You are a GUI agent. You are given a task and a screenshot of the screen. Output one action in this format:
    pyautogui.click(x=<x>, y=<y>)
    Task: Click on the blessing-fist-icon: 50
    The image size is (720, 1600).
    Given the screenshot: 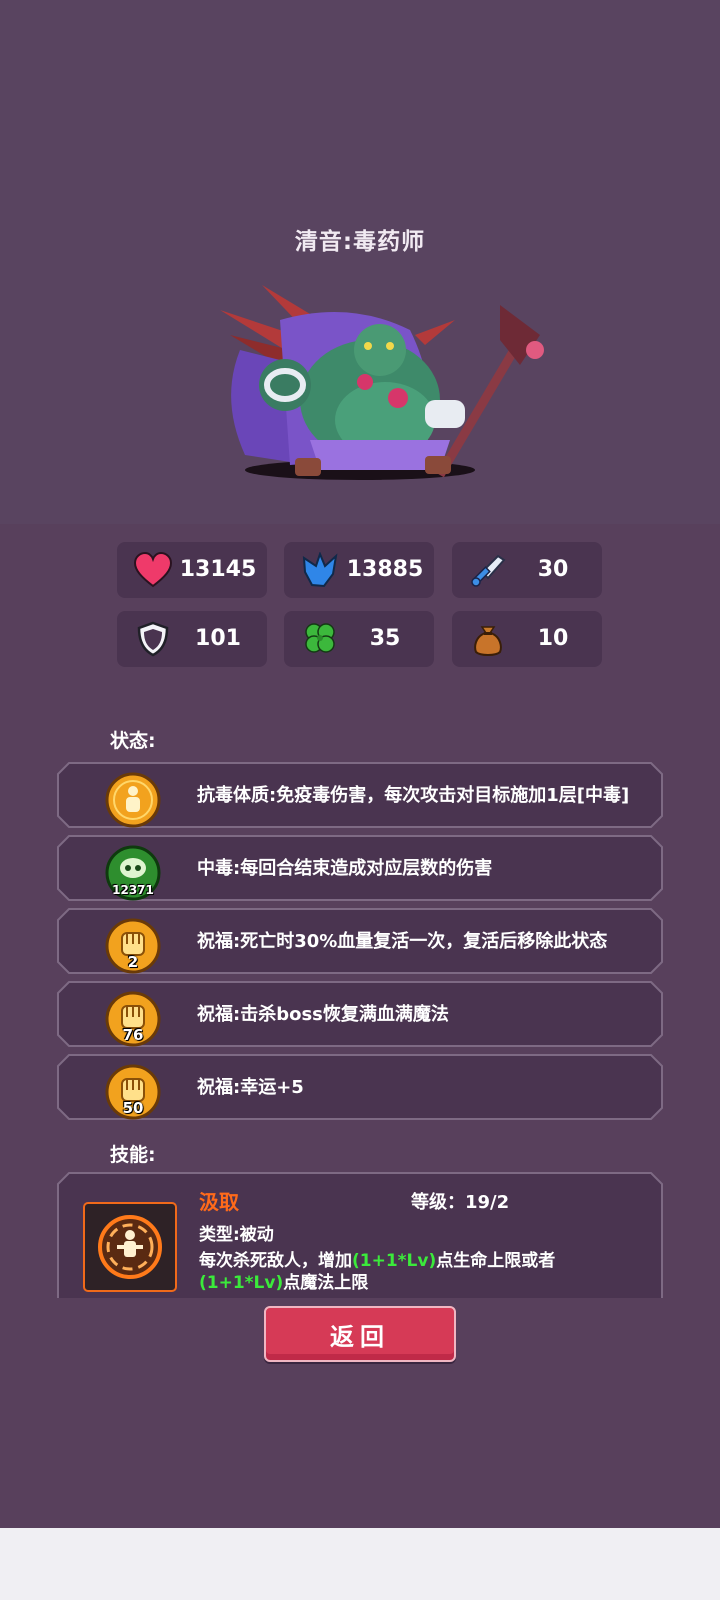 What is the action you would take?
    pyautogui.click(x=133, y=1092)
    